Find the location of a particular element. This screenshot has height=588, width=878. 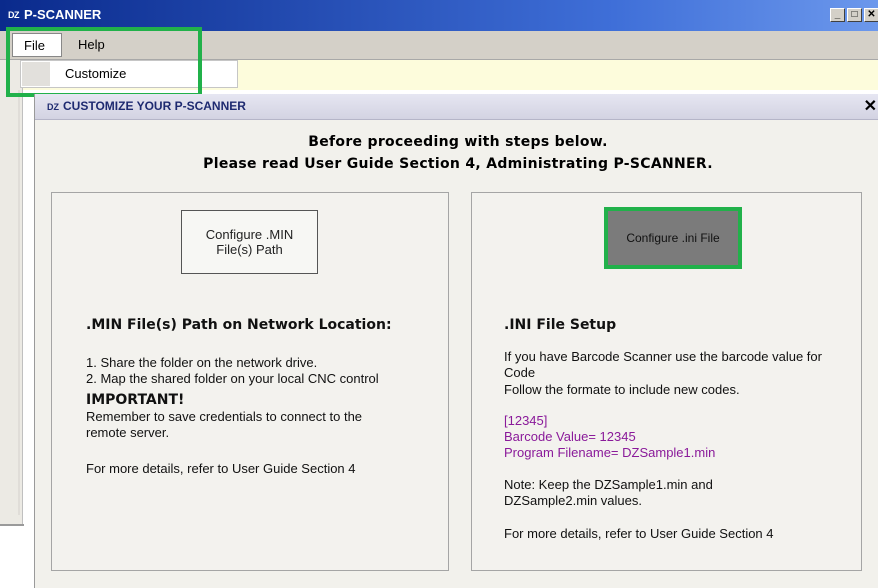

dialog-logo-icon: DZ is located at coordinates (53, 107).